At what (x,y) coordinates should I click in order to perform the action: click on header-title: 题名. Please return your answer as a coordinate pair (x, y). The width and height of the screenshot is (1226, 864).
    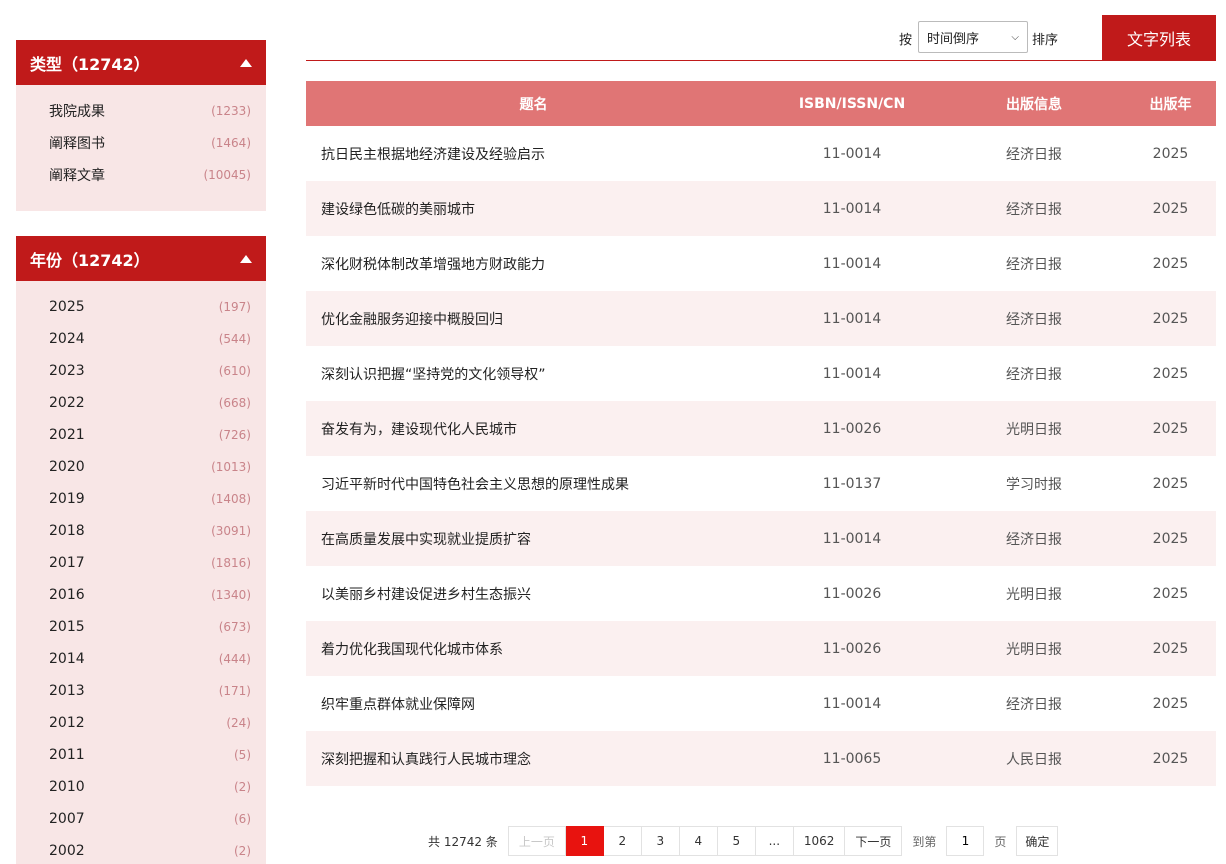
    Looking at the image, I should click on (533, 103).